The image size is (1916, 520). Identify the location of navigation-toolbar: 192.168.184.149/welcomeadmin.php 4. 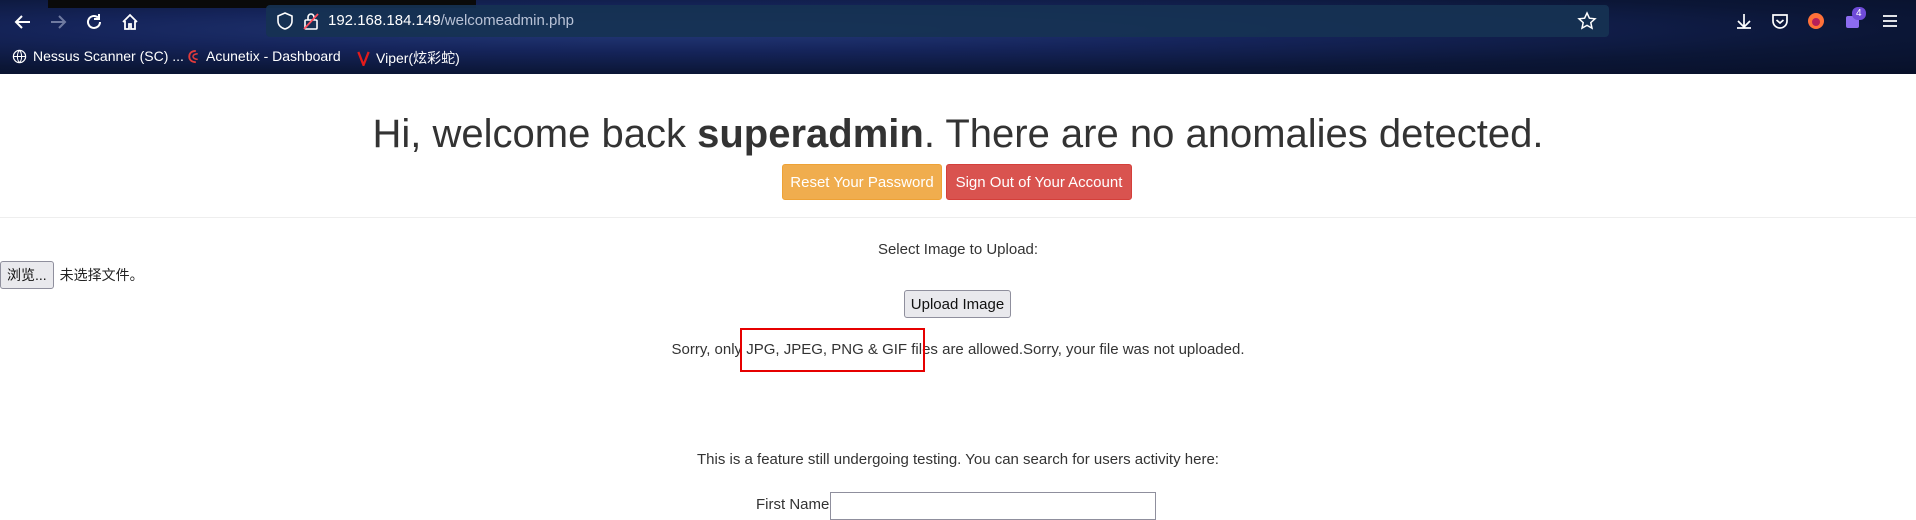
(958, 21).